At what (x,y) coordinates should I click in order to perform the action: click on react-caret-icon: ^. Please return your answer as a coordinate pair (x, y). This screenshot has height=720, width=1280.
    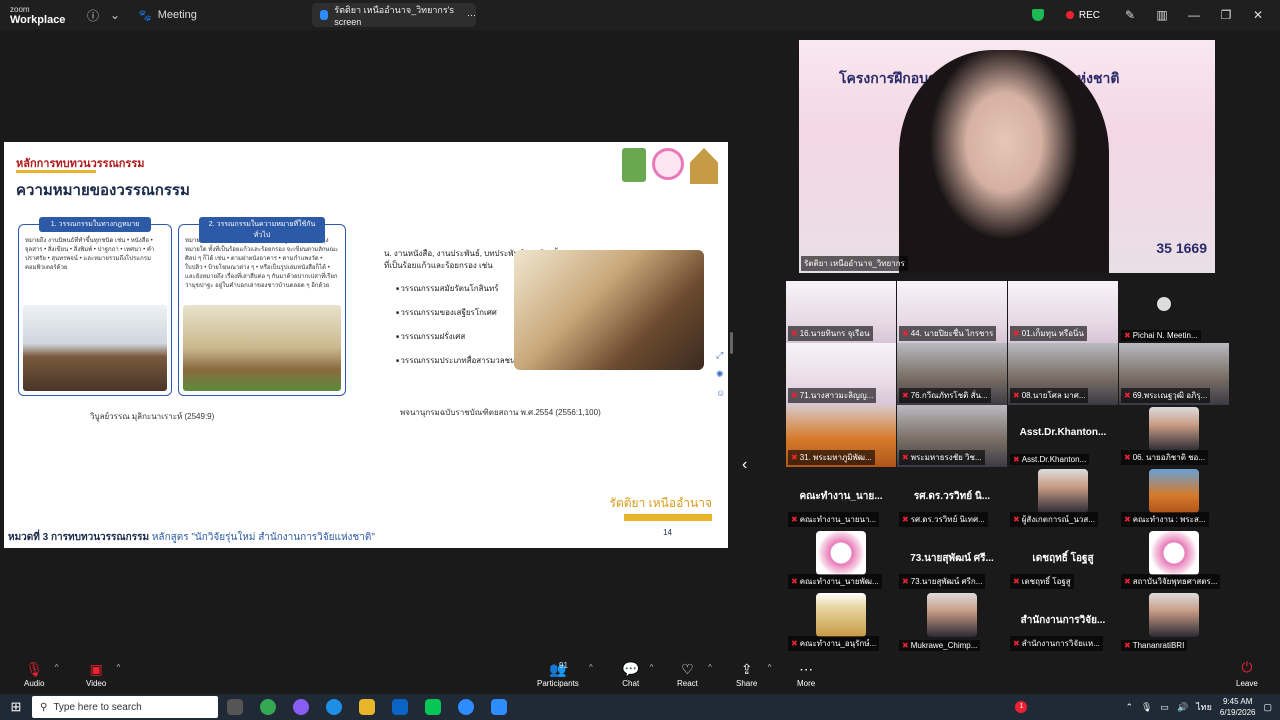
    Looking at the image, I should click on (710, 667).